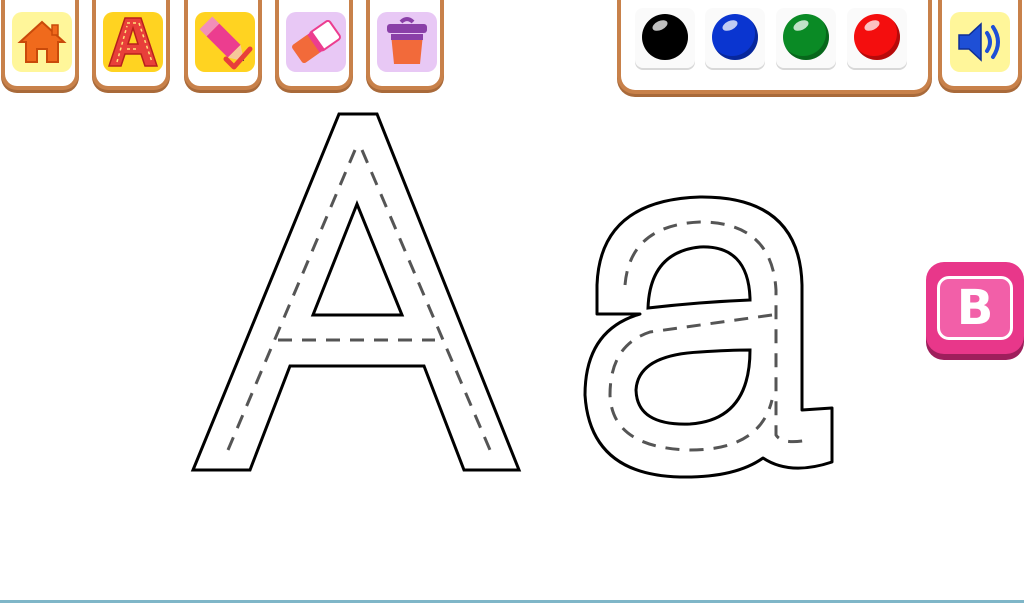  I want to click on next-letter-label: B, so click(975, 308).